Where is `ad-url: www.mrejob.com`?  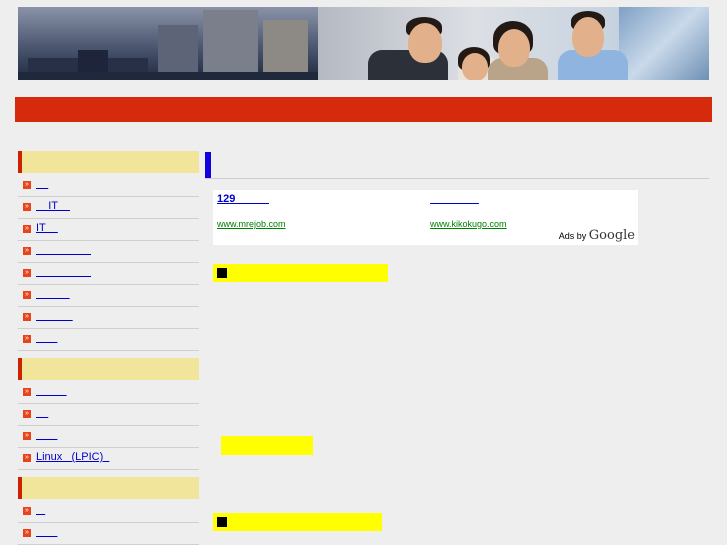 ad-url: www.mrejob.com is located at coordinates (251, 224).